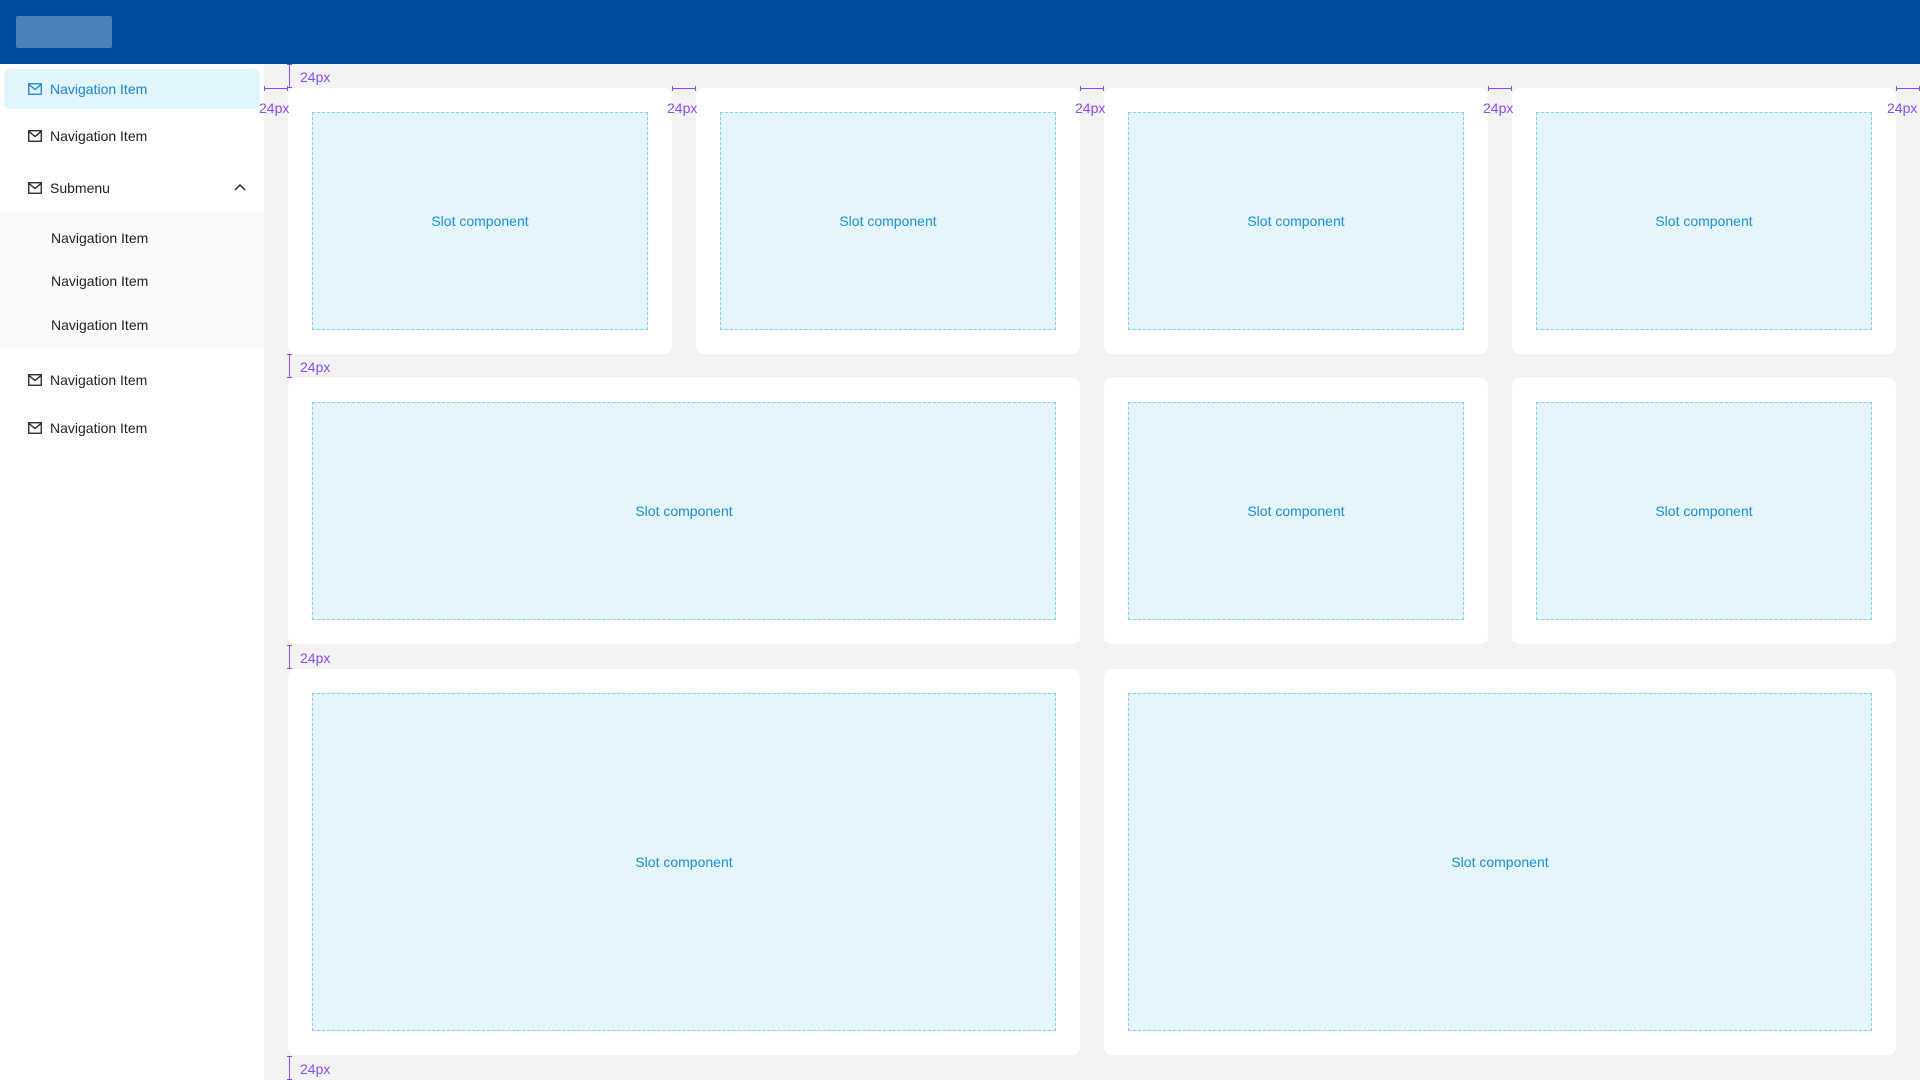 The image size is (1920, 1080). Describe the element at coordinates (132, 188) in the screenshot. I see `submenu-toggle: Submenu` at that location.